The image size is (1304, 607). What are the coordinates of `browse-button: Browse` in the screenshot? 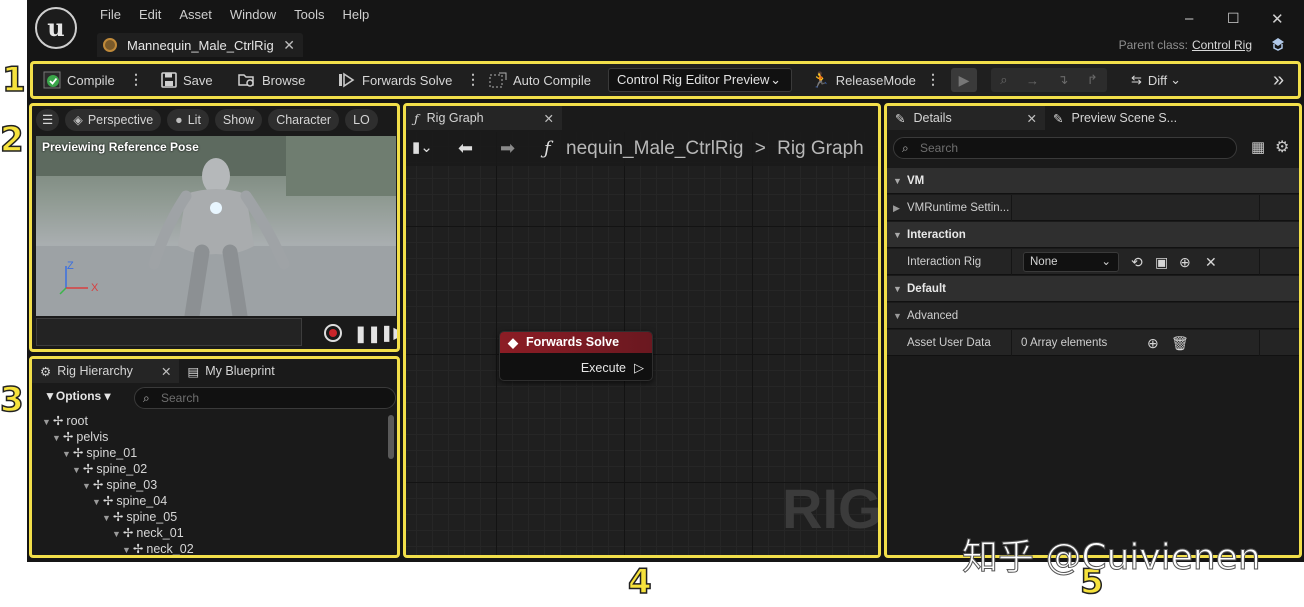 It's located at (271, 80).